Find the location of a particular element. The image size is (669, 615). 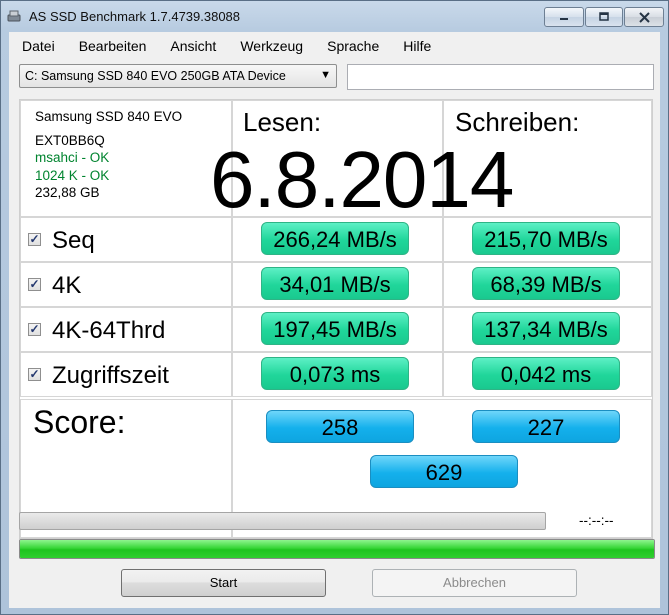

row-seq: ✓ Seq is located at coordinates (126, 239).